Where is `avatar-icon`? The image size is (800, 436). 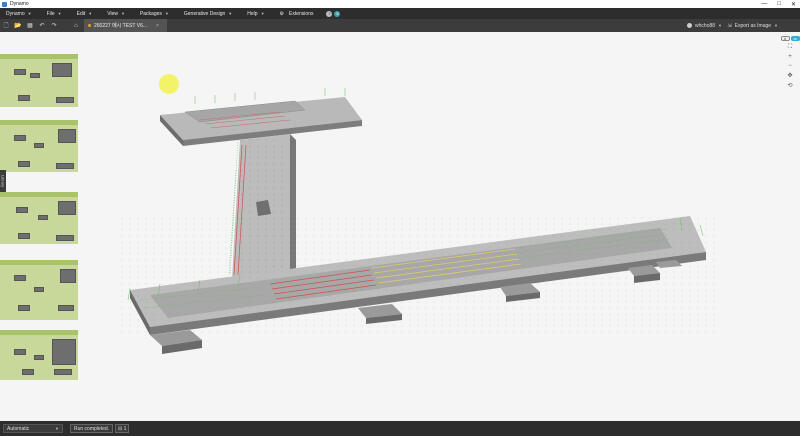
avatar-icon is located at coordinates (690, 25).